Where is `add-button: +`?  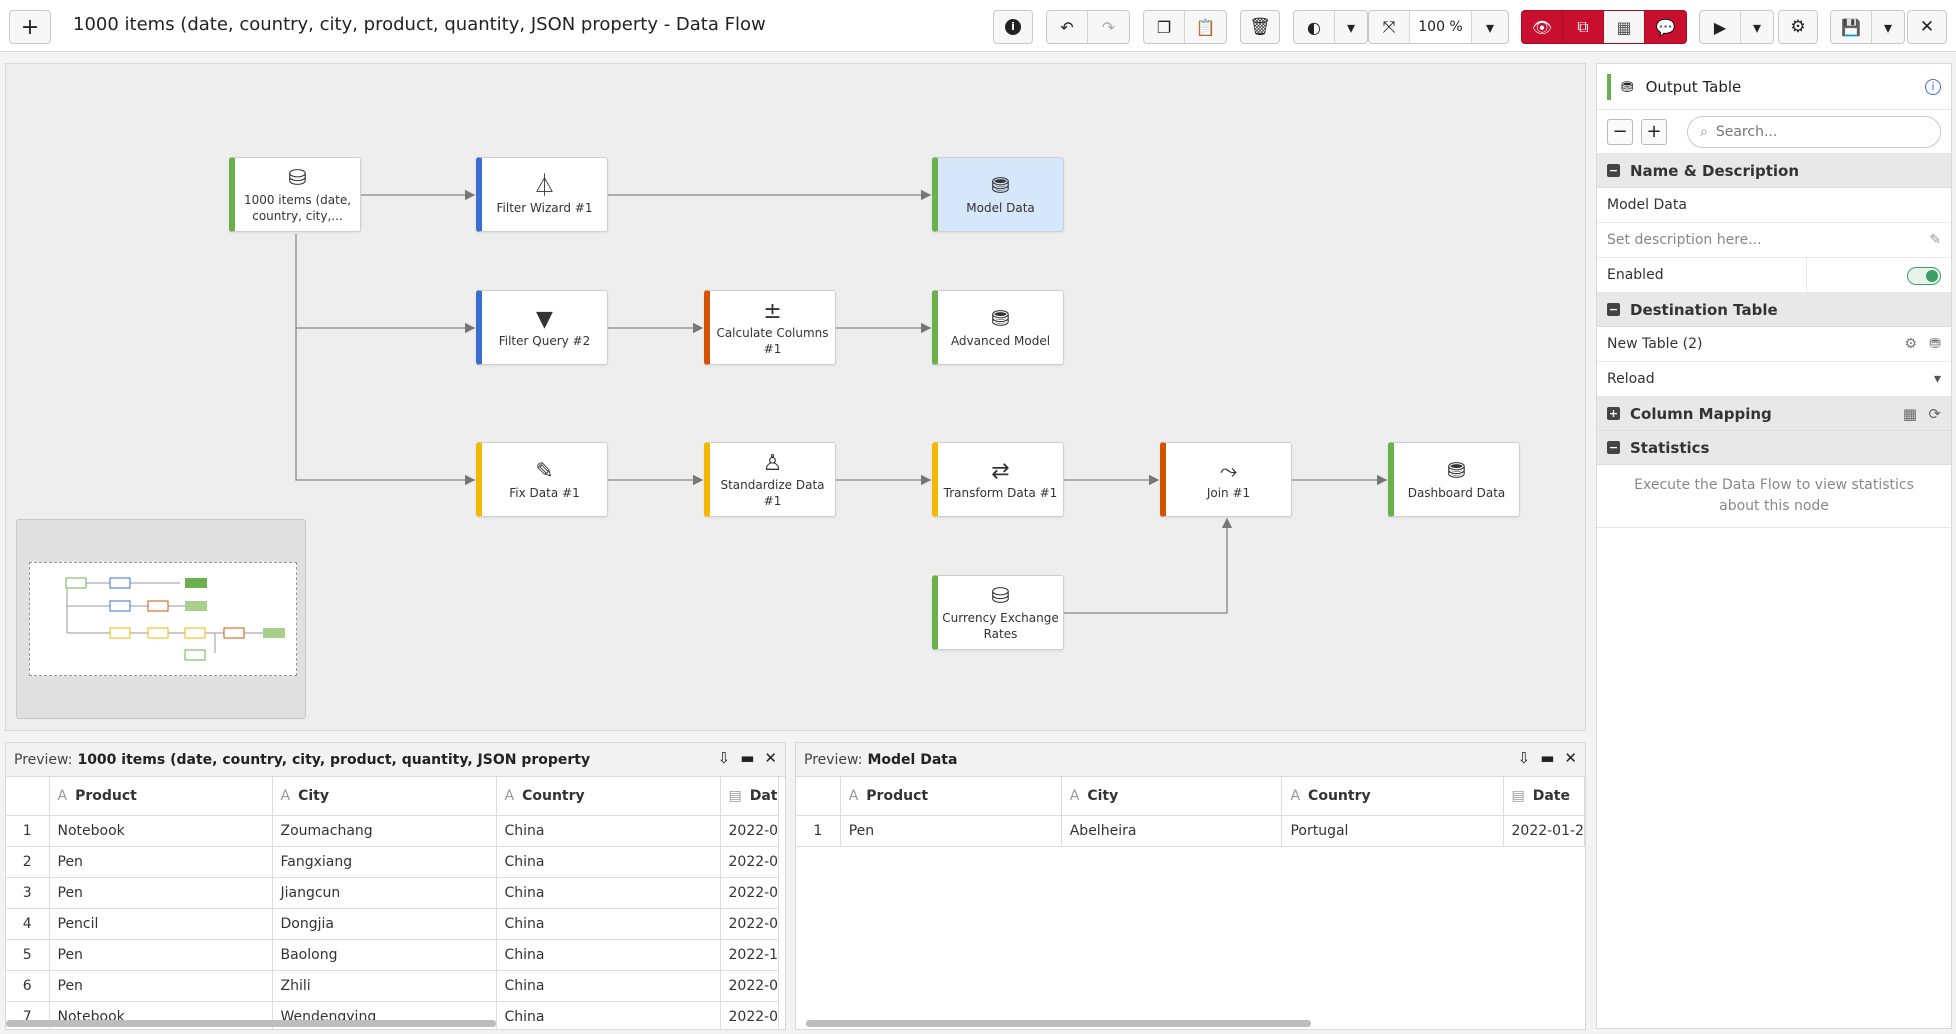
add-button: + is located at coordinates (30, 27).